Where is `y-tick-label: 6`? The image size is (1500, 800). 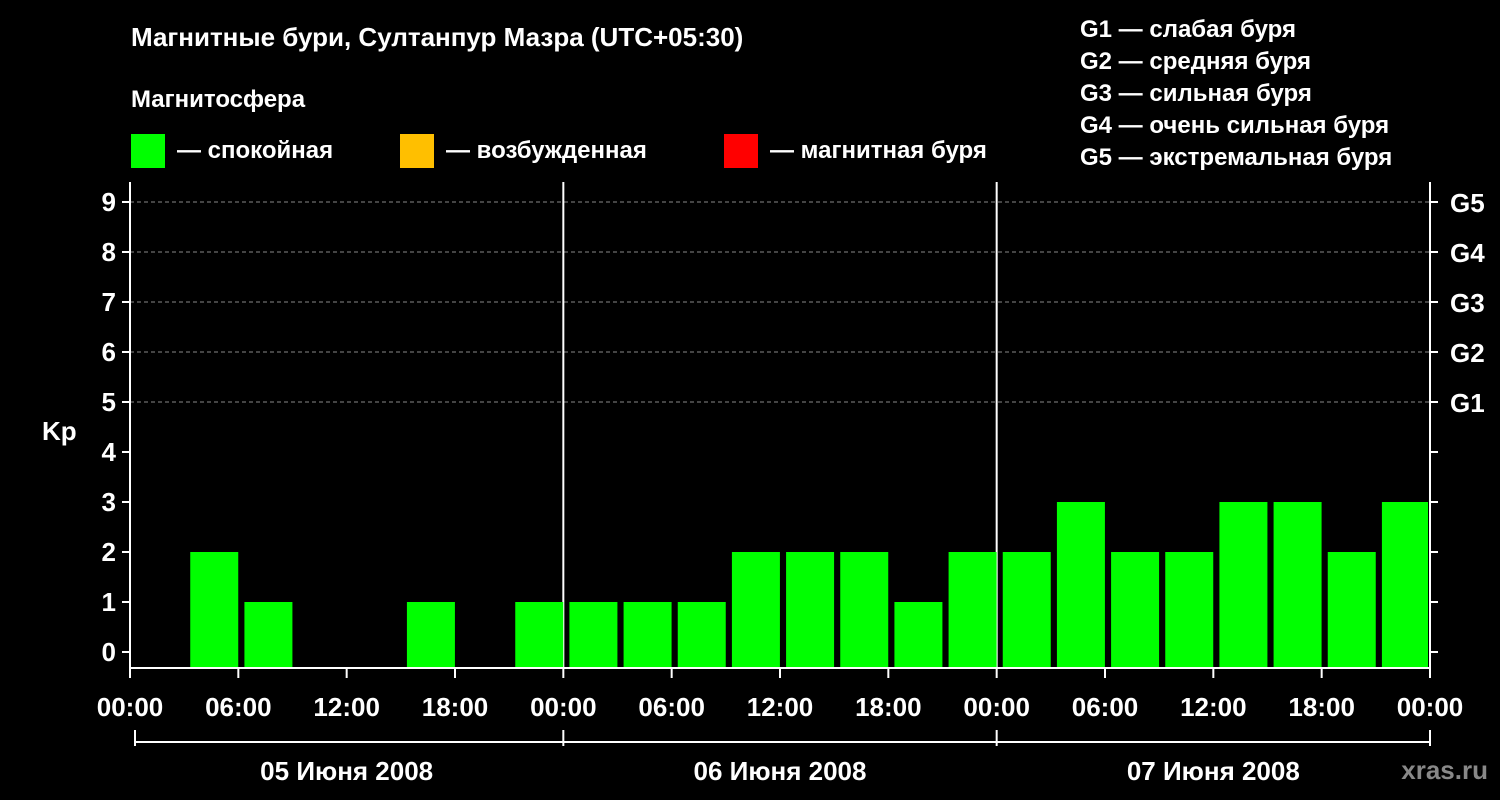
y-tick-label: 6 is located at coordinates (109, 352).